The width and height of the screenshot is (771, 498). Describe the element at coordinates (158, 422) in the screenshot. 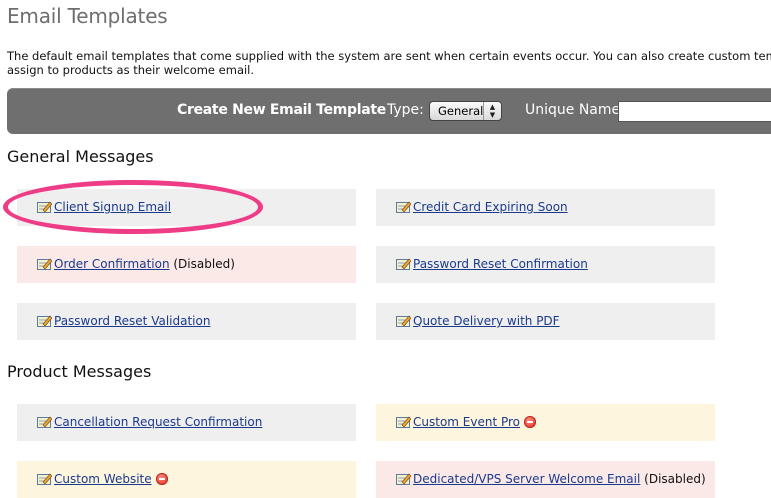

I see `template-link-cancellation-request-confirmation: Cancellation Request Confirmation` at that location.